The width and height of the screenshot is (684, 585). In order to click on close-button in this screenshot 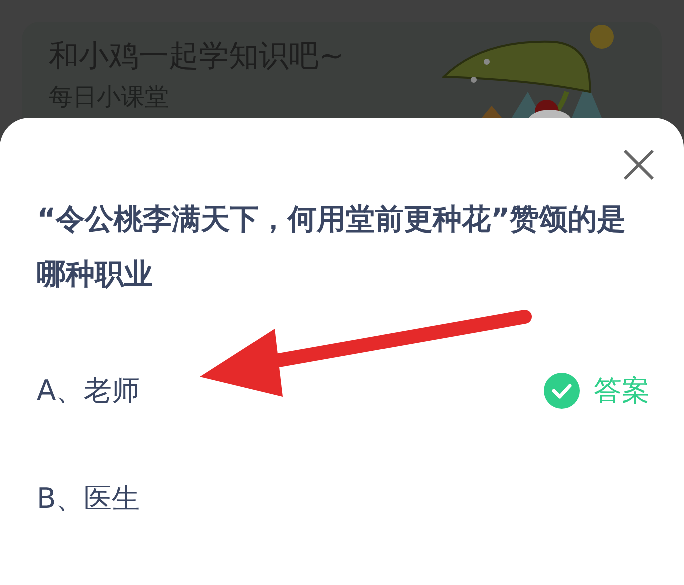, I will do `click(639, 165)`.